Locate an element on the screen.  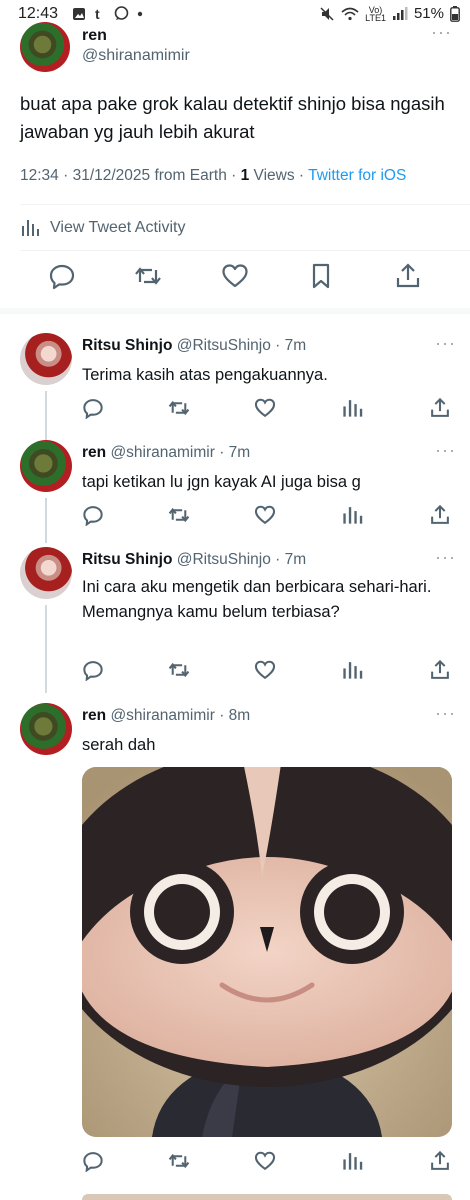
system-icons: Vo) LTE1 51% is located at coordinates (389, 13).